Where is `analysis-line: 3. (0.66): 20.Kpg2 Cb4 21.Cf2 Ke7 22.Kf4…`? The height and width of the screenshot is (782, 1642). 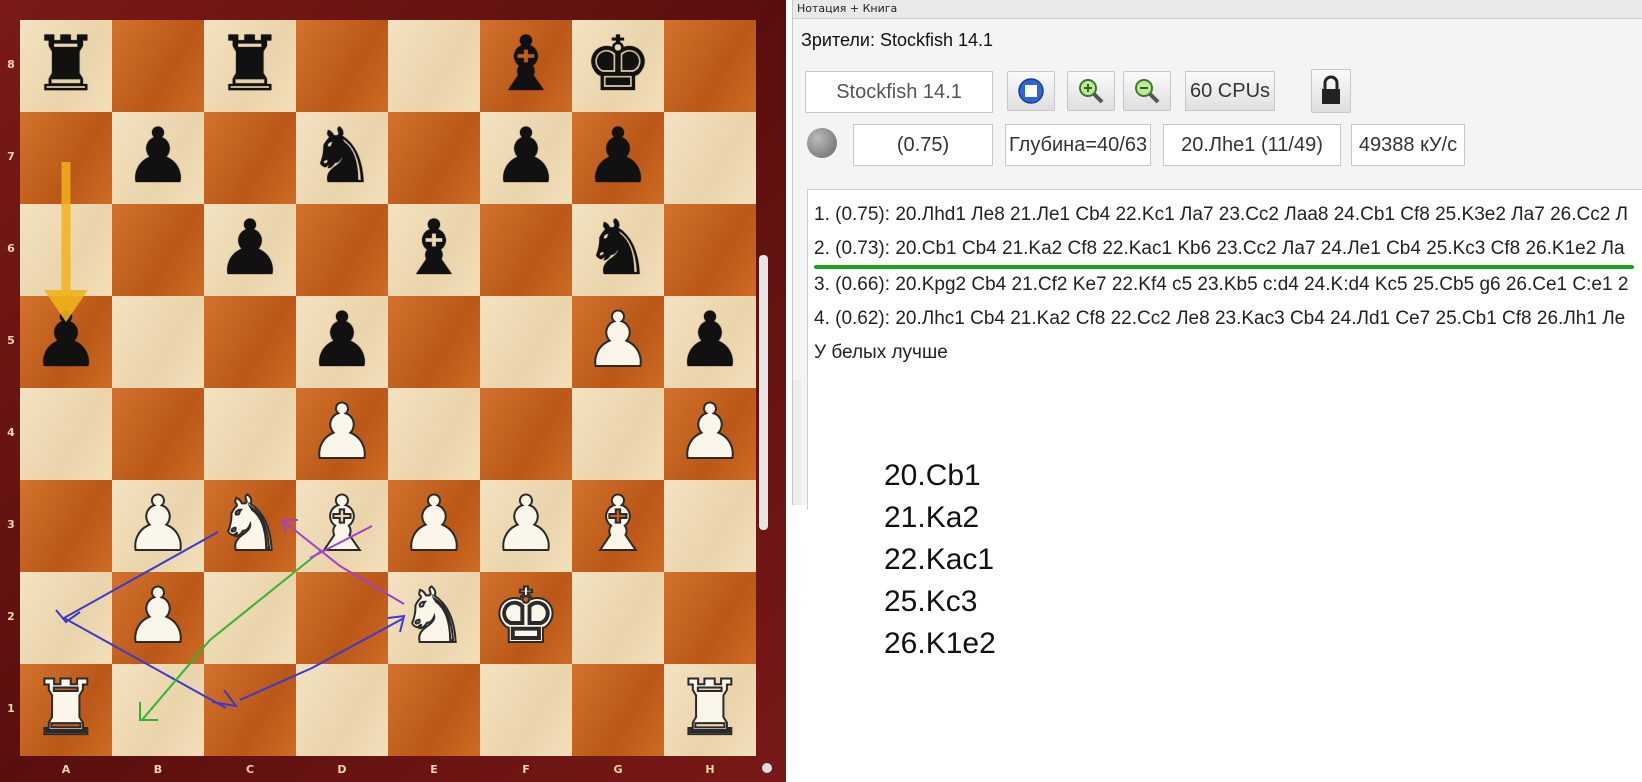 analysis-line: 3. (0.66): 20.Kpg2 Cb4 21.Cf2 Ke7 22.Kf4… is located at coordinates (1221, 285).